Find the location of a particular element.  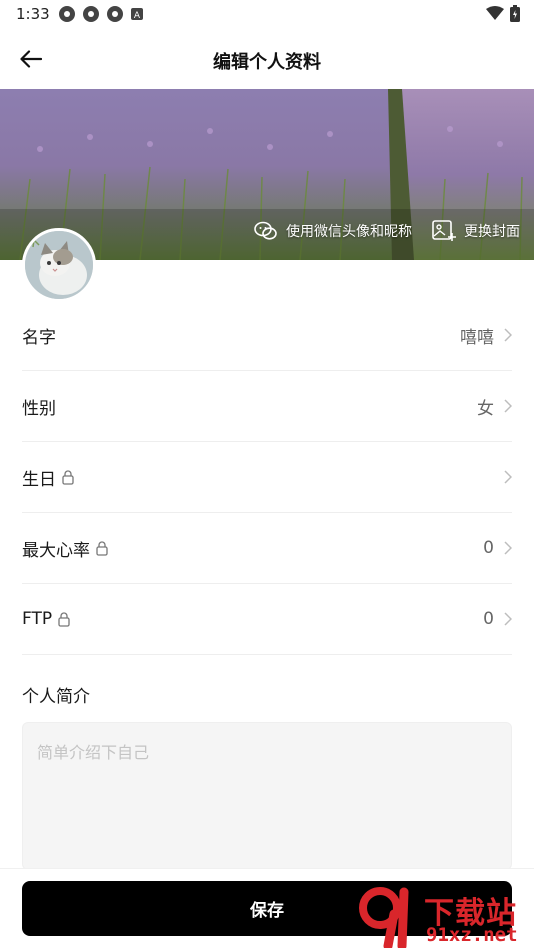

keyboard-notification-icon: A is located at coordinates (137, 14).